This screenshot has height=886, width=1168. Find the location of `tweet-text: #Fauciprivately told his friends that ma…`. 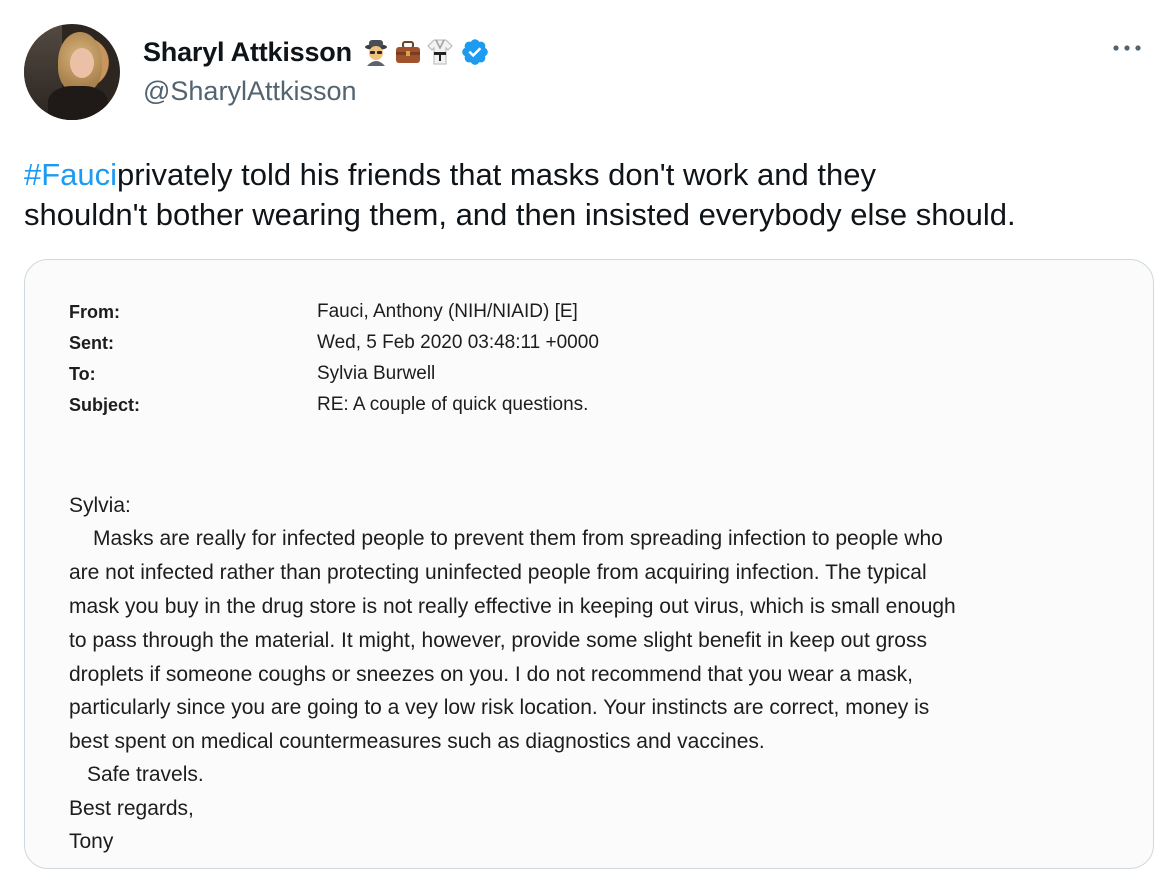

tweet-text: #Fauciprivately told his friends that ma… is located at coordinates (584, 195).